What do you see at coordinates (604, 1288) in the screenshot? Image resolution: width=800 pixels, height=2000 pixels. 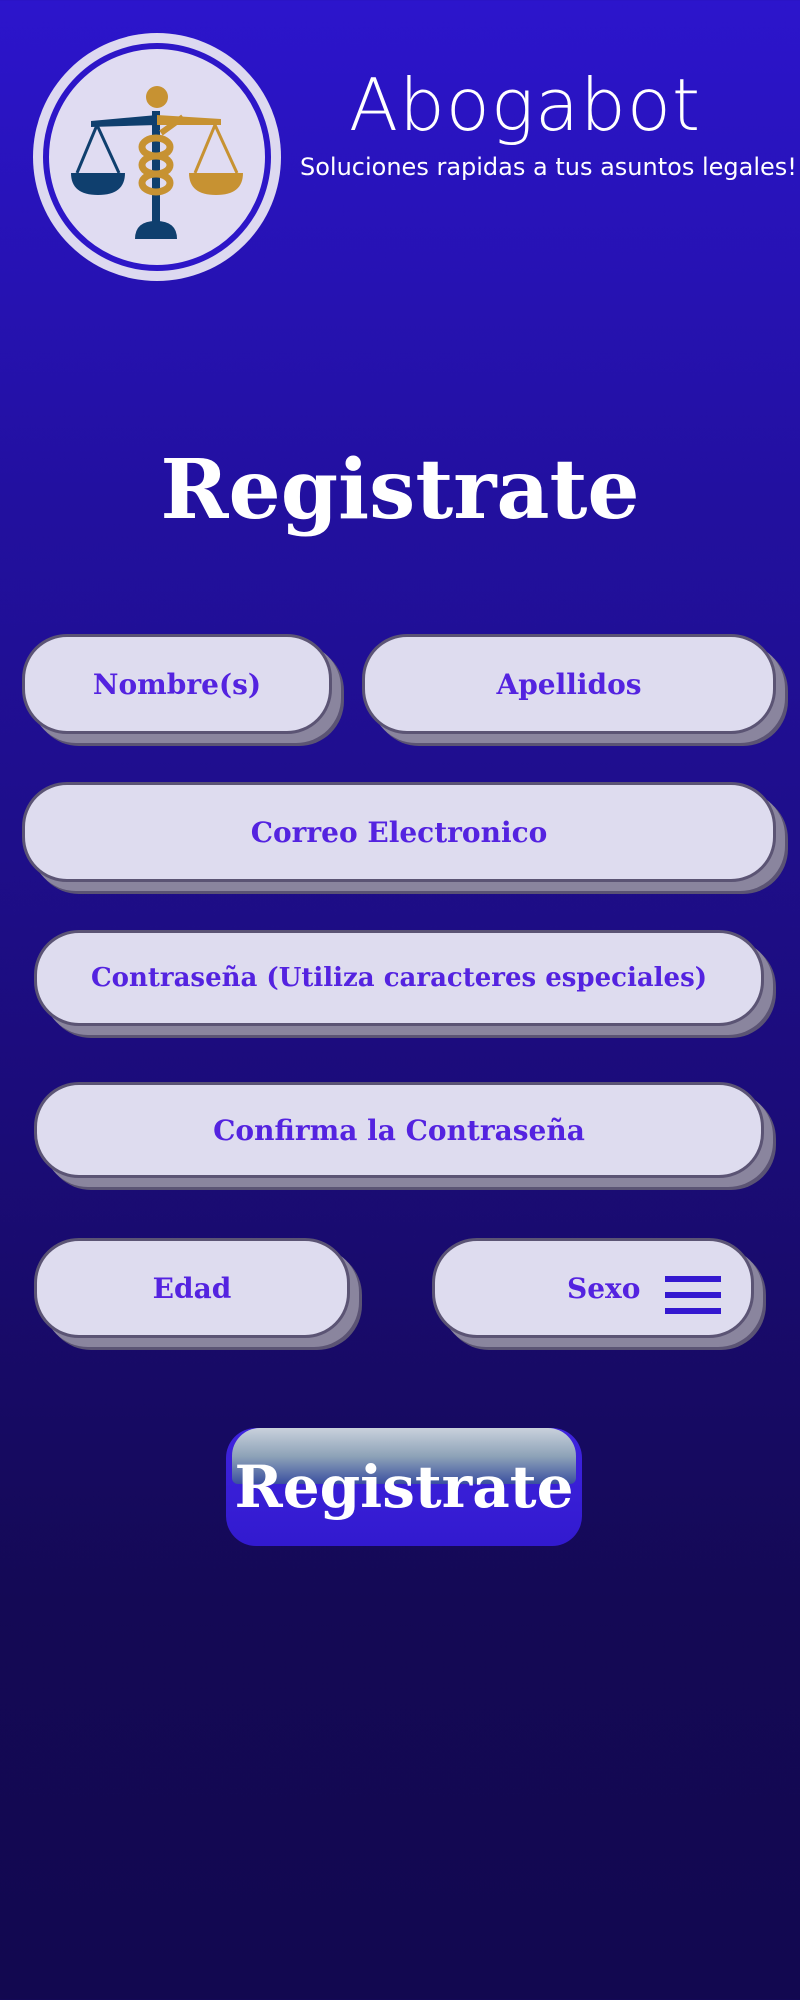 I see `sex-label: Sexo` at bounding box center [604, 1288].